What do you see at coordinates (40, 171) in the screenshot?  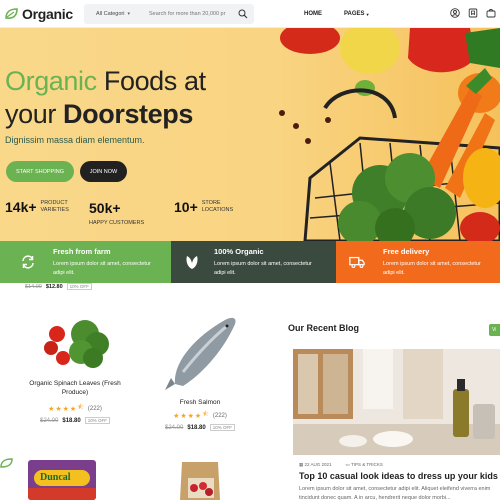 I see `start-shopping-button: START SHOPPING` at bounding box center [40, 171].